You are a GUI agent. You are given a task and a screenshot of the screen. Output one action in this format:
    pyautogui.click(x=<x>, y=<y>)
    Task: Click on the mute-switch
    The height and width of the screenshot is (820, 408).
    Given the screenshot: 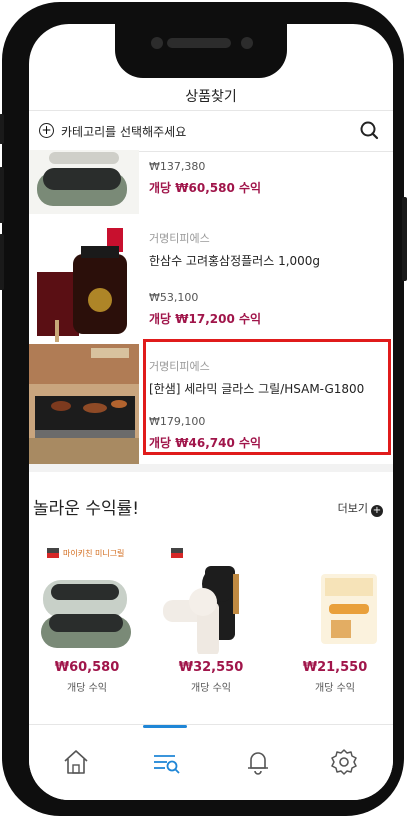 What is the action you would take?
    pyautogui.click(x=2, y=129)
    